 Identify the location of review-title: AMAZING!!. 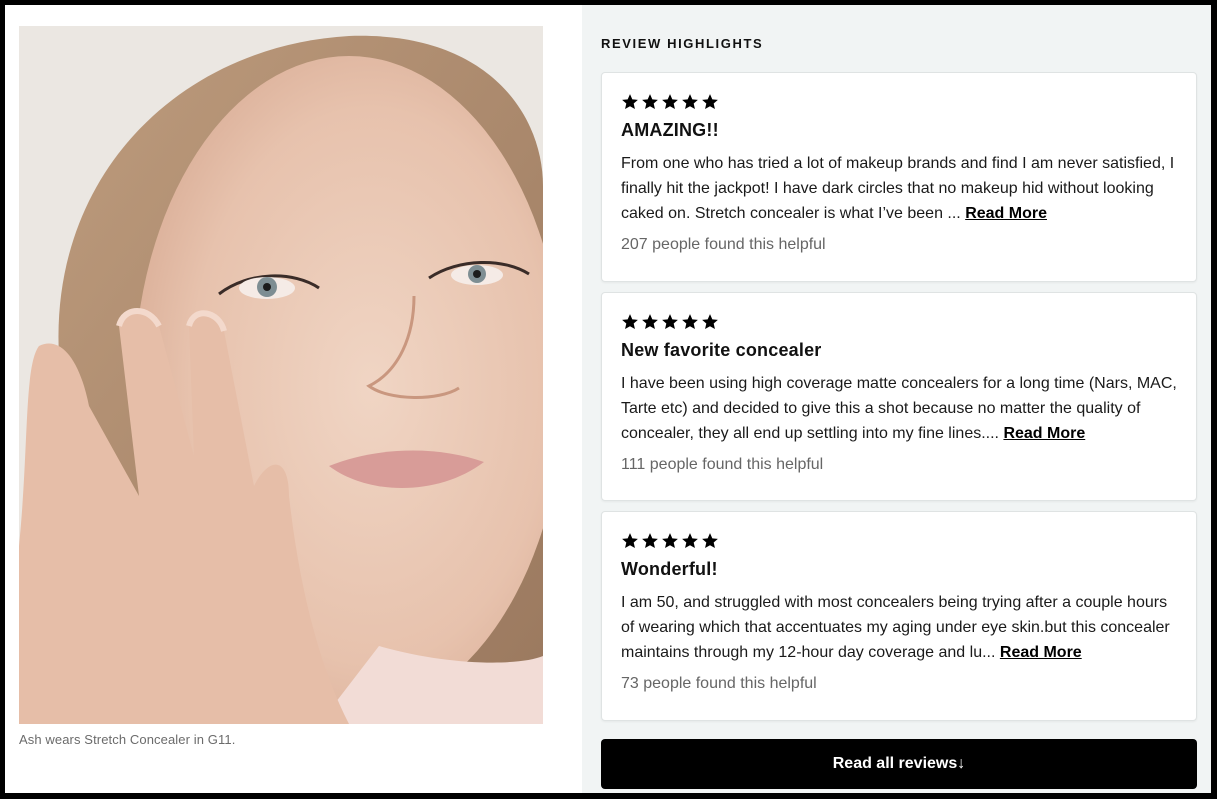
(670, 130).